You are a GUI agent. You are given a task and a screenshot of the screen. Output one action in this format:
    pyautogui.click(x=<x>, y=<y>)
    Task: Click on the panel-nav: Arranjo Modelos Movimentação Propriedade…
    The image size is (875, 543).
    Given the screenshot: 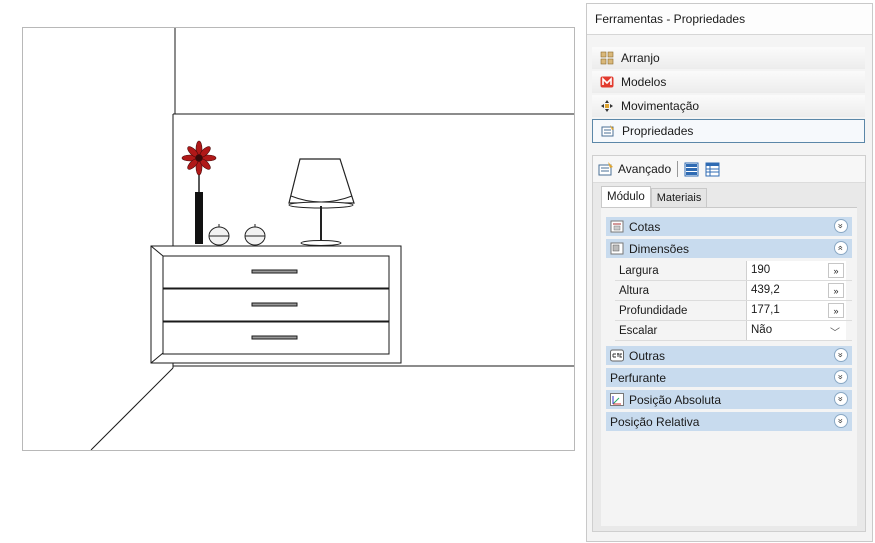 What is the action you would take?
    pyautogui.click(x=728, y=96)
    